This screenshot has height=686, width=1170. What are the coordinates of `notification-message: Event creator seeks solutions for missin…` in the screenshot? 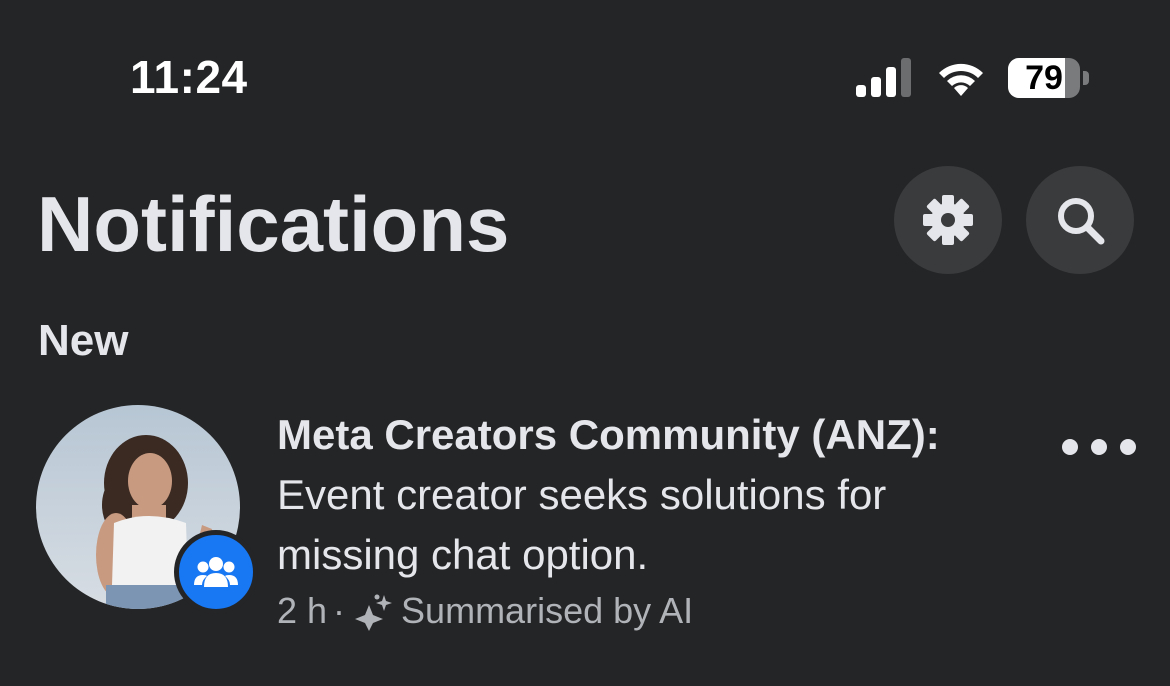 It's located at (582, 524).